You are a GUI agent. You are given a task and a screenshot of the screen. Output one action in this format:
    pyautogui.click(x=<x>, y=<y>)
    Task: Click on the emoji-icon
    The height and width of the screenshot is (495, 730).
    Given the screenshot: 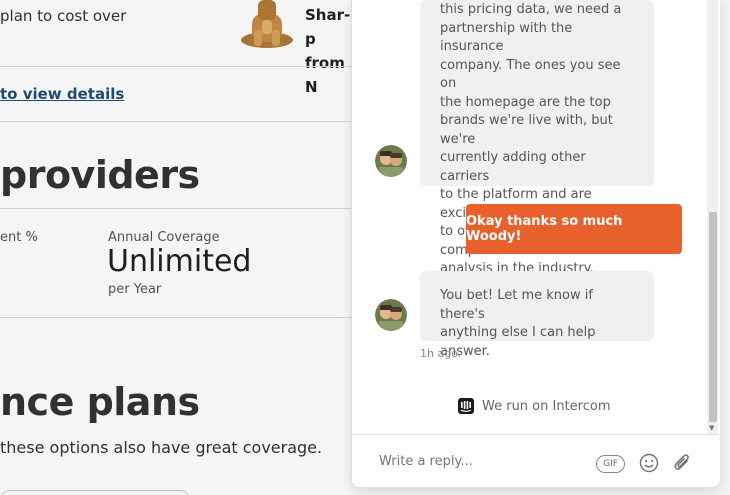 What is the action you would take?
    pyautogui.click(x=649, y=463)
    